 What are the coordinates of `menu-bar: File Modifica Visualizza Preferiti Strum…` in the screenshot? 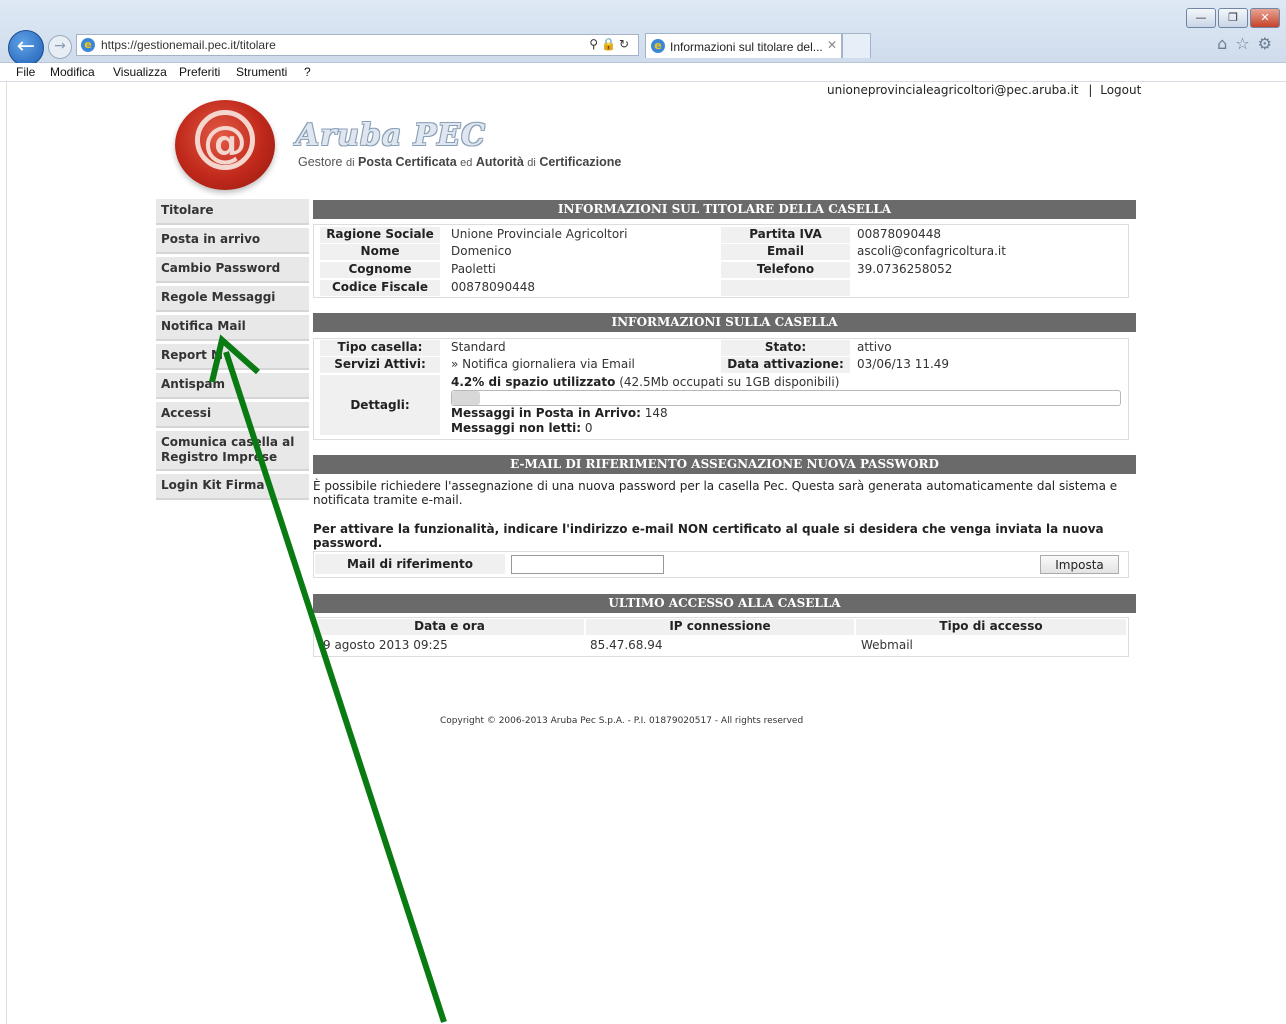 It's located at (643, 72).